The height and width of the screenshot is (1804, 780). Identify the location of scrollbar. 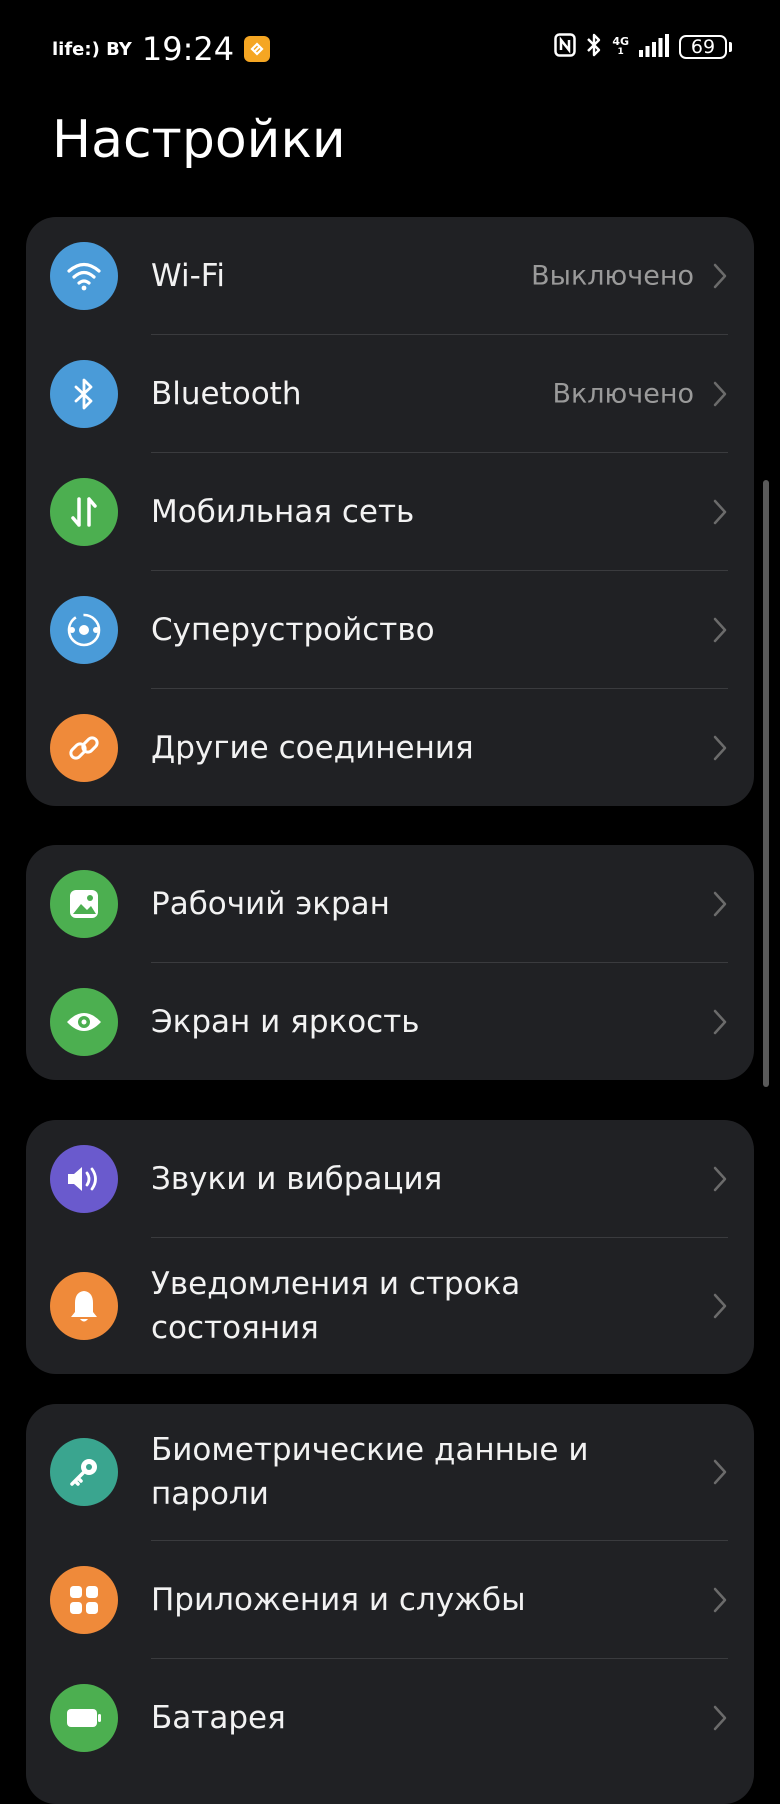
(766, 783).